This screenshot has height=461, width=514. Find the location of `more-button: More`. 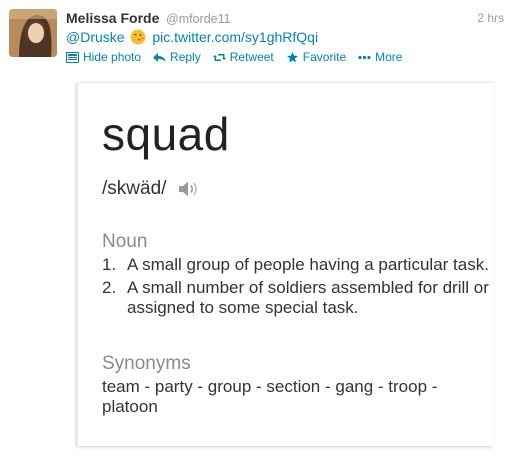

more-button: More is located at coordinates (380, 57).